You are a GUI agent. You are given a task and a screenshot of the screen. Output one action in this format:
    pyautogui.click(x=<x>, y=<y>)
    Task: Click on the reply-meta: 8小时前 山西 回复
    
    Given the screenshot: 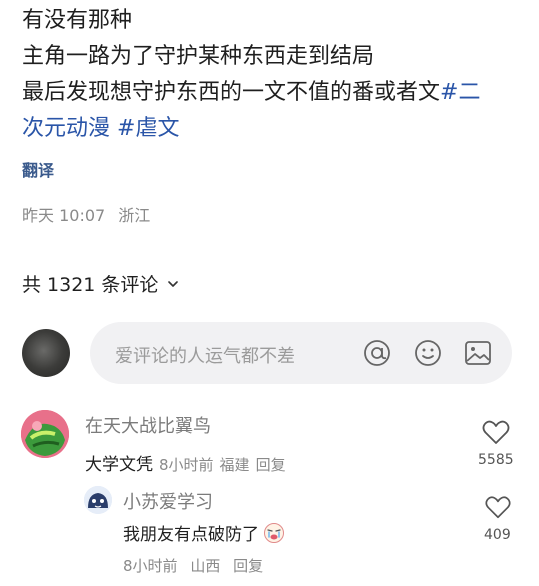 What is the action you would take?
    pyautogui.click(x=197, y=565)
    